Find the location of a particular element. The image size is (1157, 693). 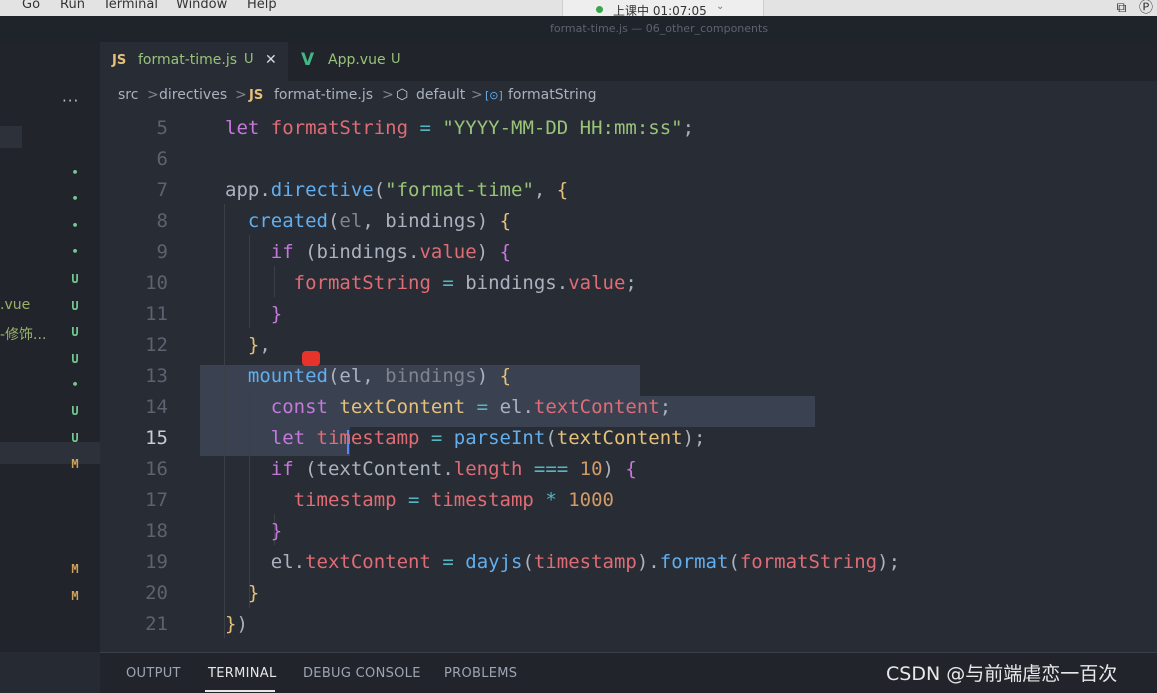

line-number: 15 is located at coordinates (156, 438).